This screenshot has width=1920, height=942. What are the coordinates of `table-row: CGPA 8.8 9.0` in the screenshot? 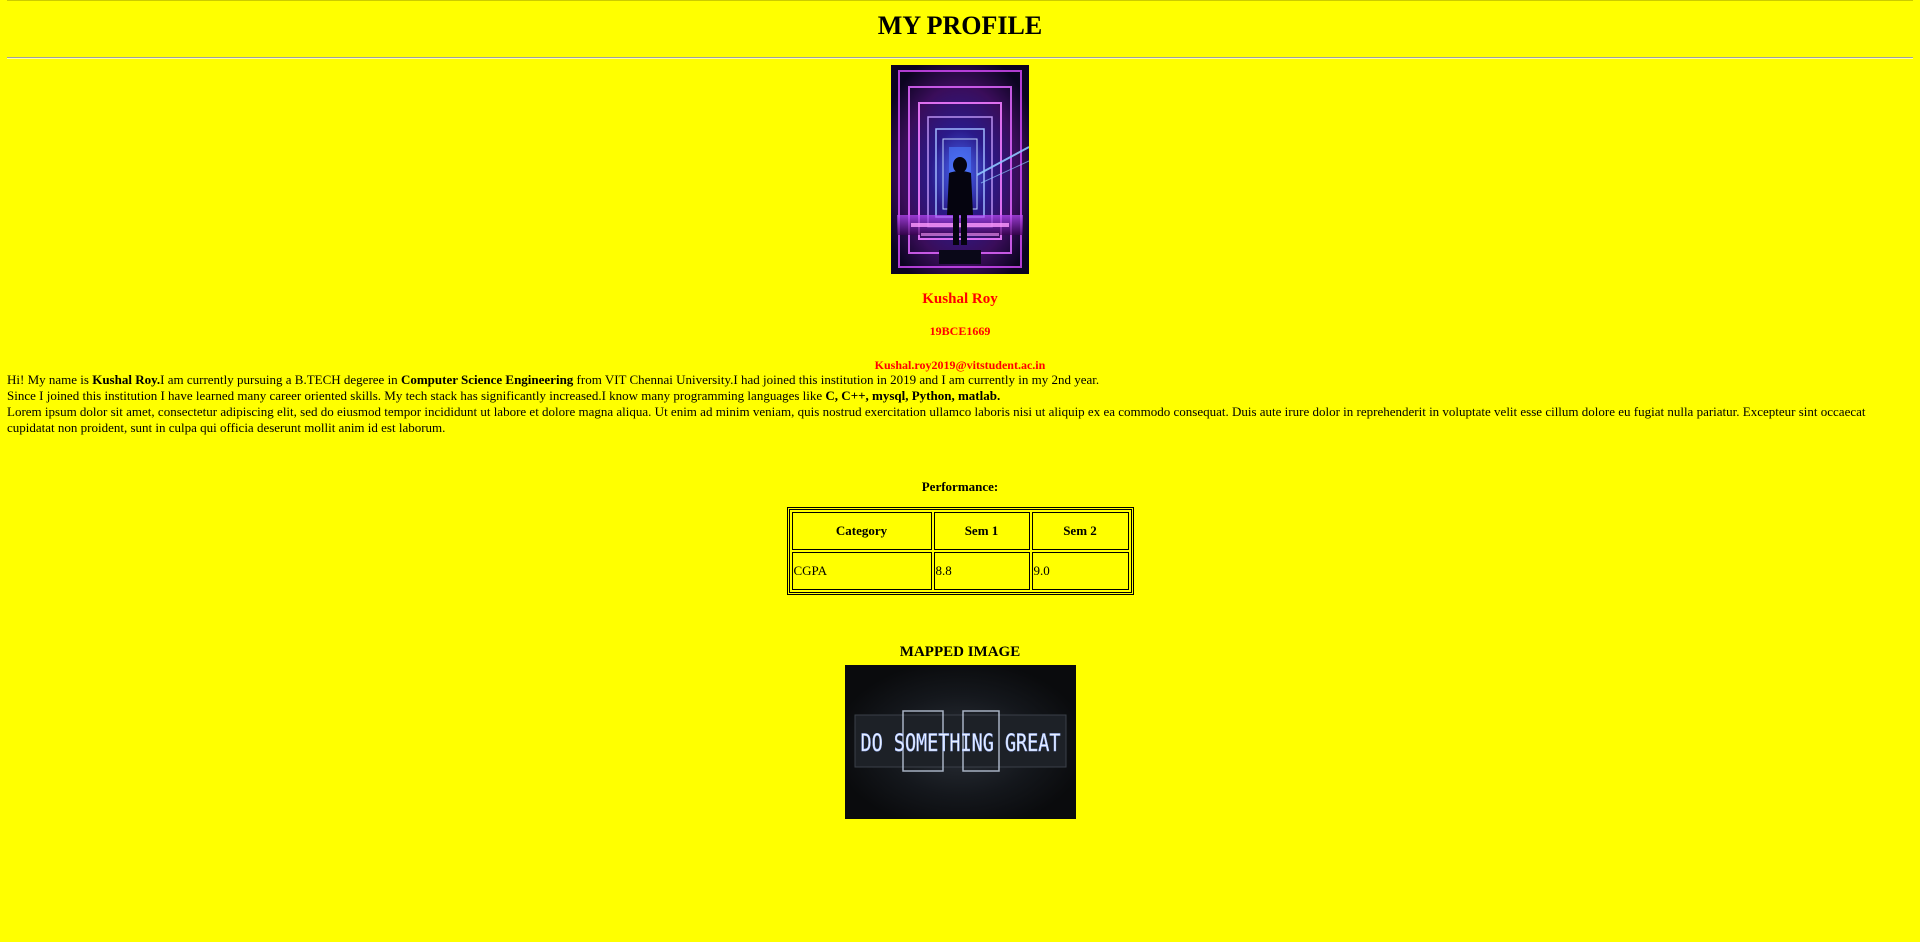 It's located at (960, 571).